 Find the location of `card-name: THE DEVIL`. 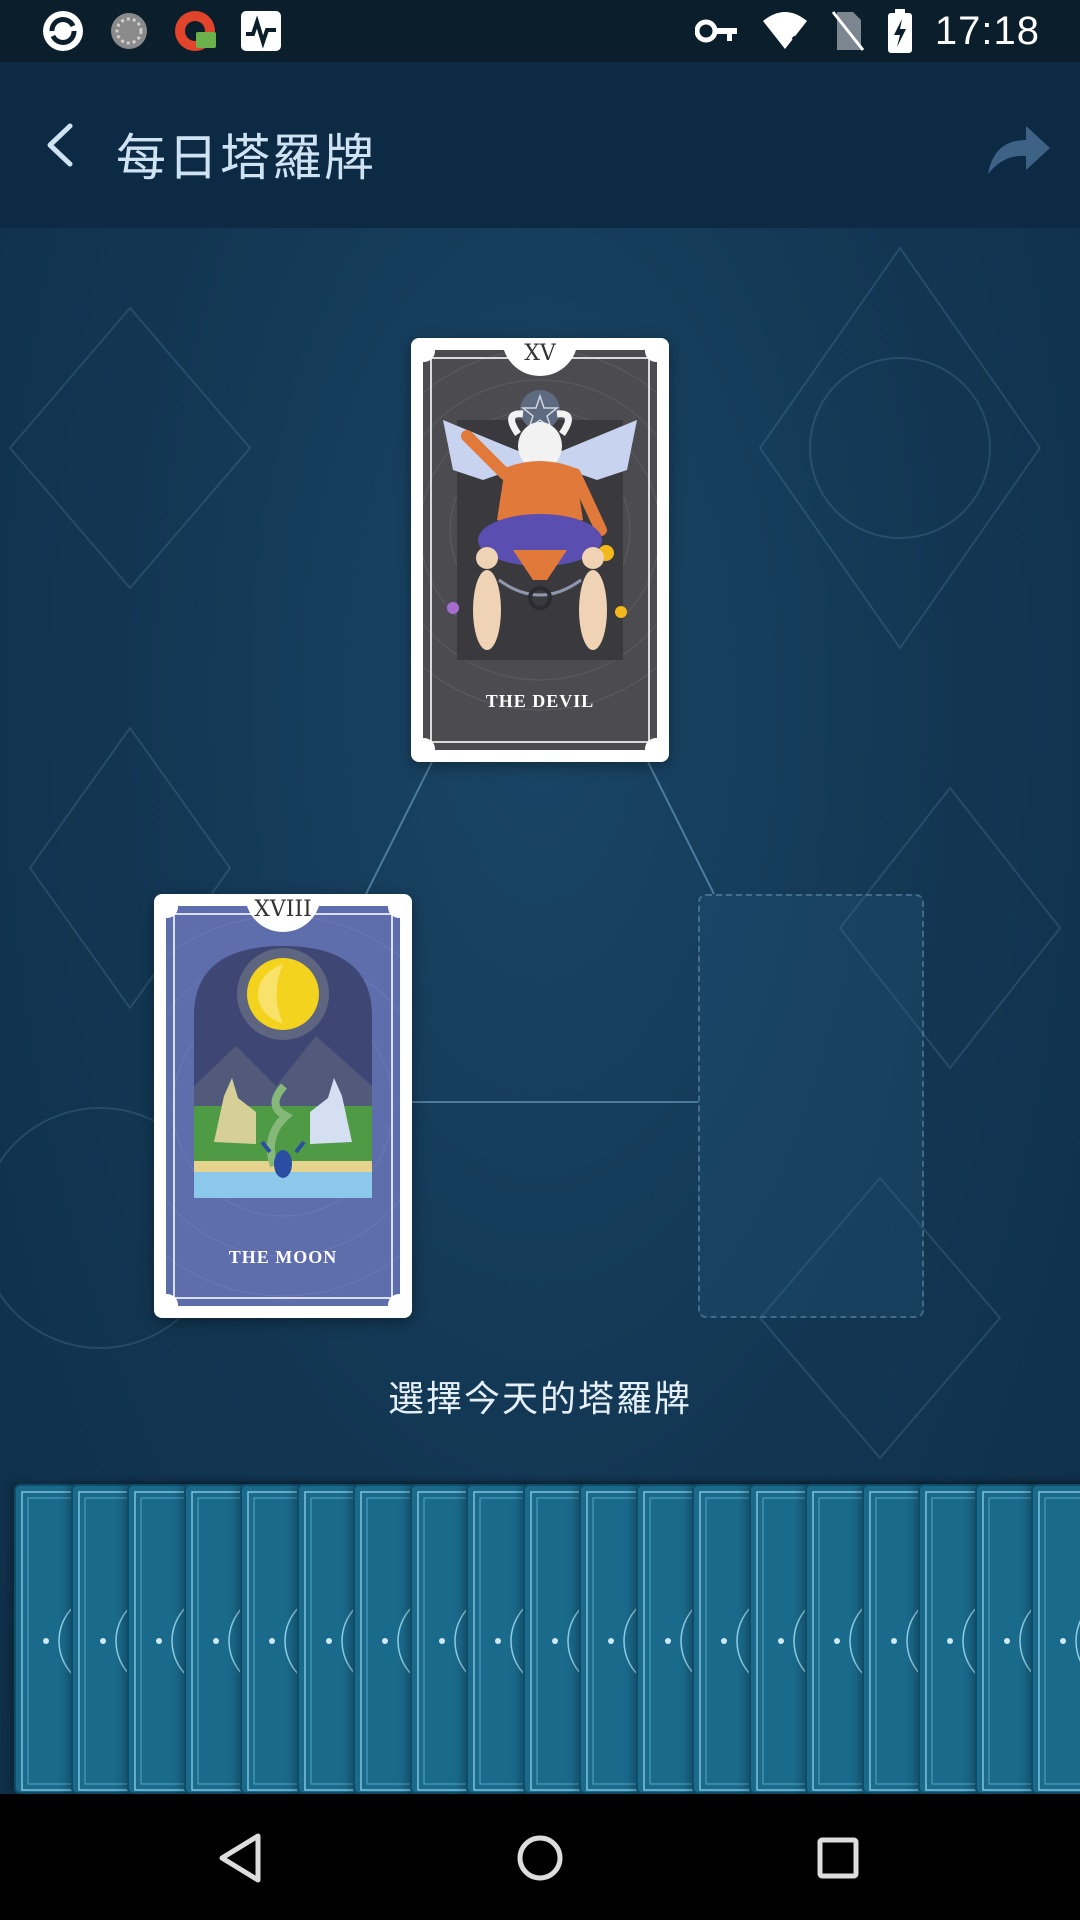

card-name: THE DEVIL is located at coordinates (540, 701).